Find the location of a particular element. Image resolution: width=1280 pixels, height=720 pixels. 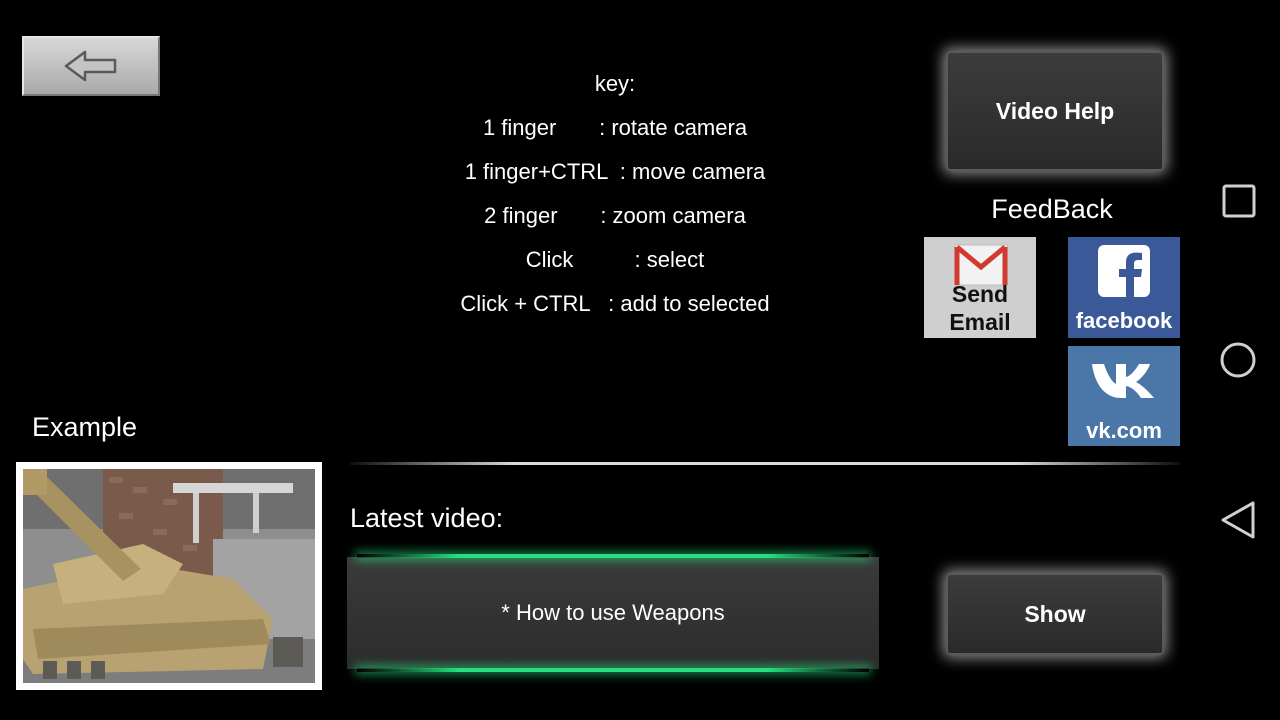

key-help-line: 1 finger+CTRL : move camera is located at coordinates (615, 171).